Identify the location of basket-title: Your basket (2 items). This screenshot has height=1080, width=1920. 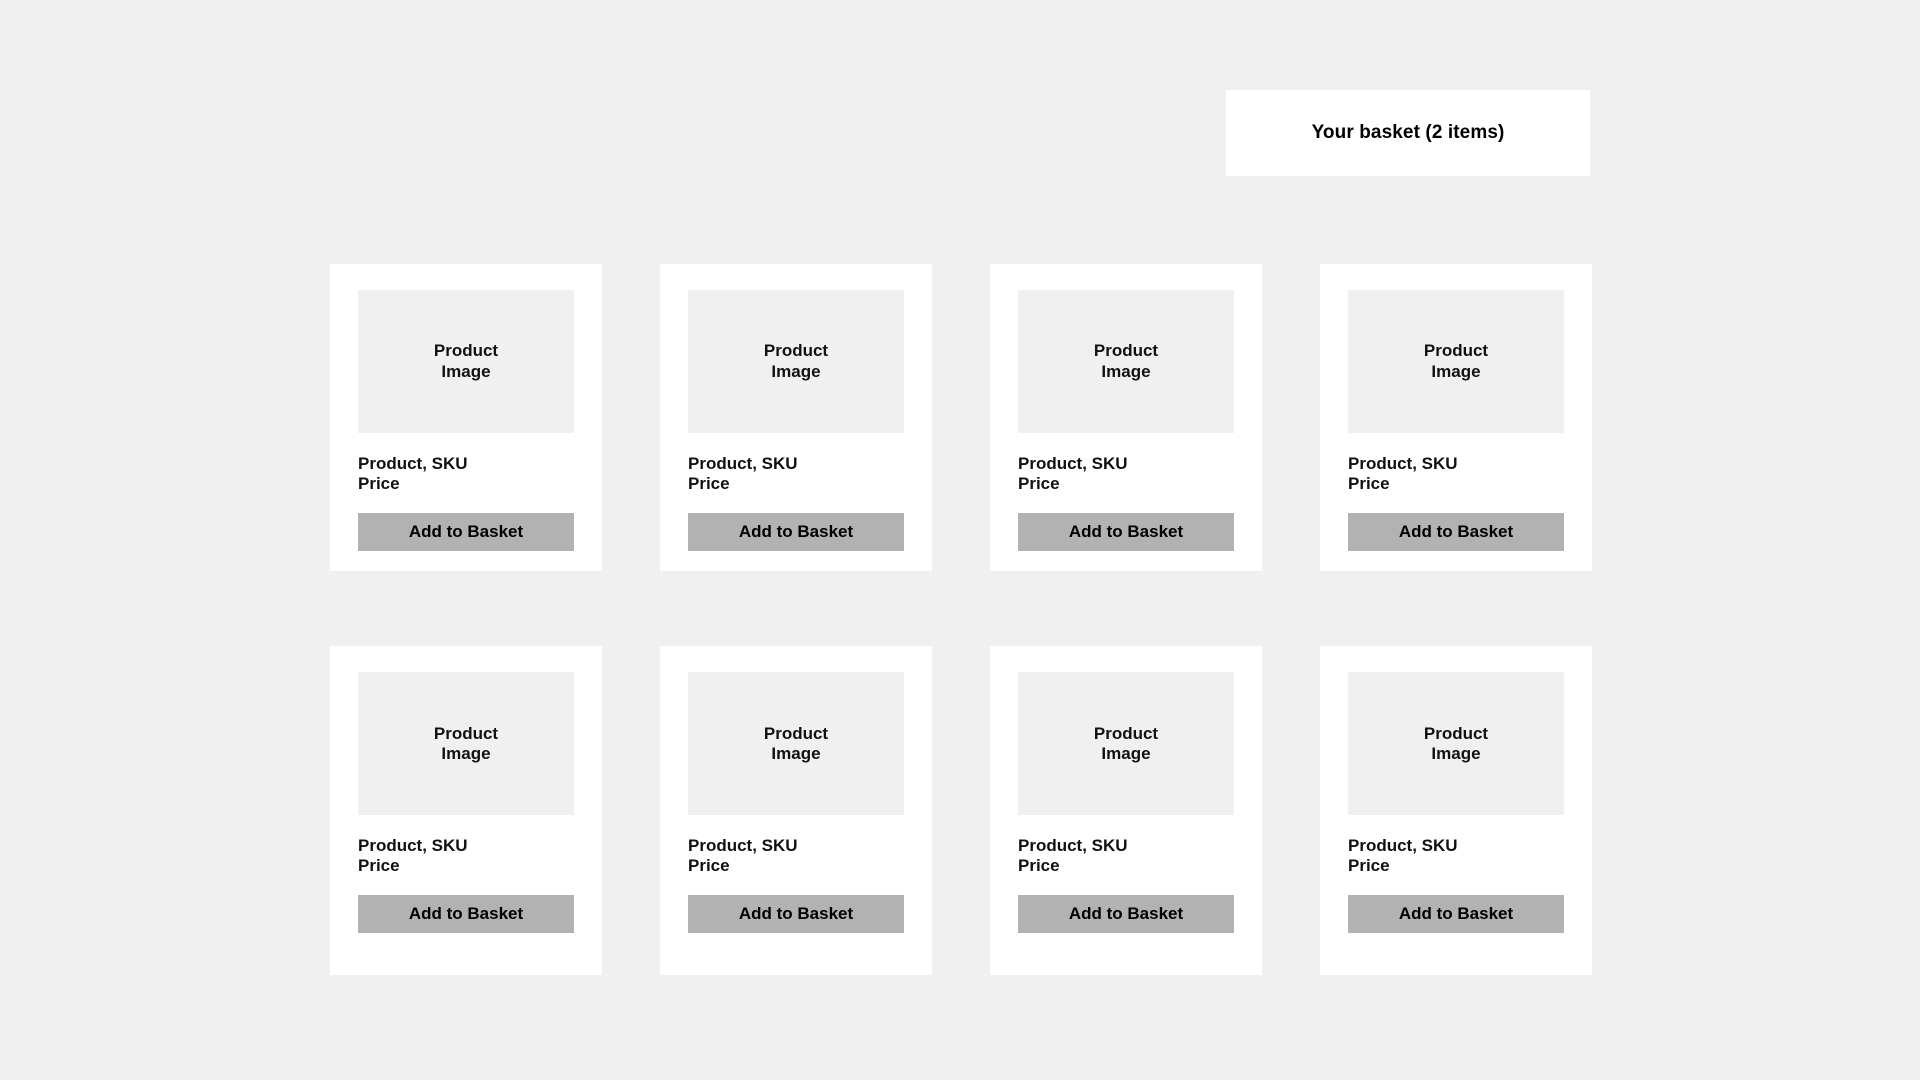
(1408, 132).